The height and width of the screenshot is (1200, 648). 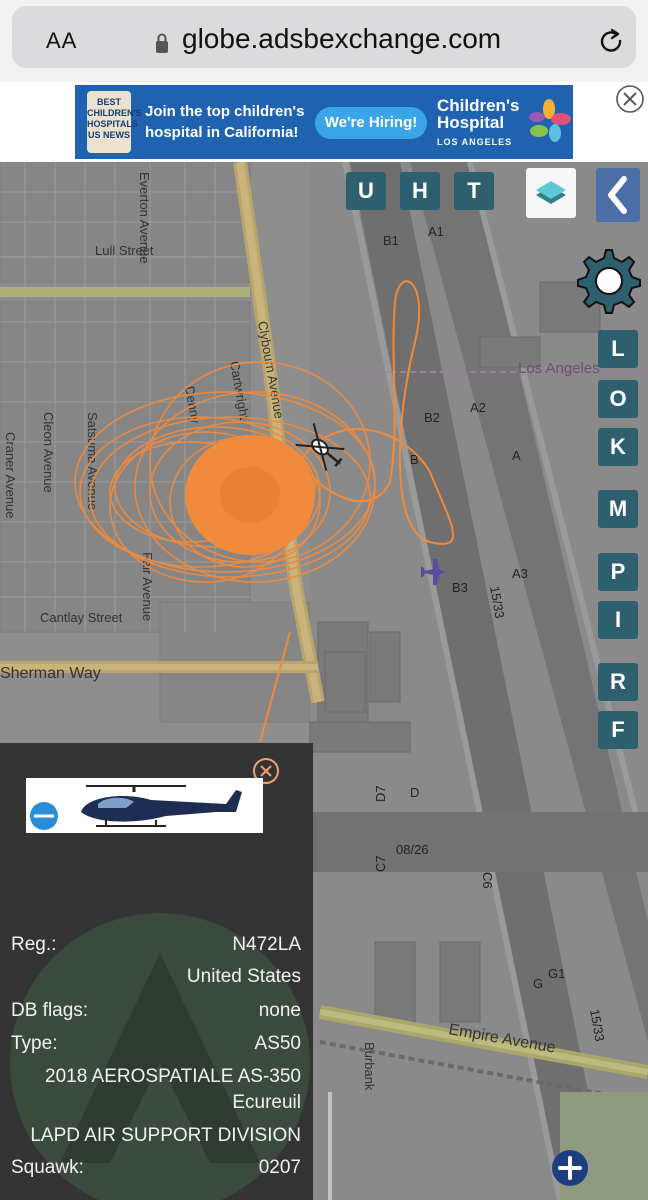 What do you see at coordinates (618, 572) in the screenshot?
I see `map-button-p: P` at bounding box center [618, 572].